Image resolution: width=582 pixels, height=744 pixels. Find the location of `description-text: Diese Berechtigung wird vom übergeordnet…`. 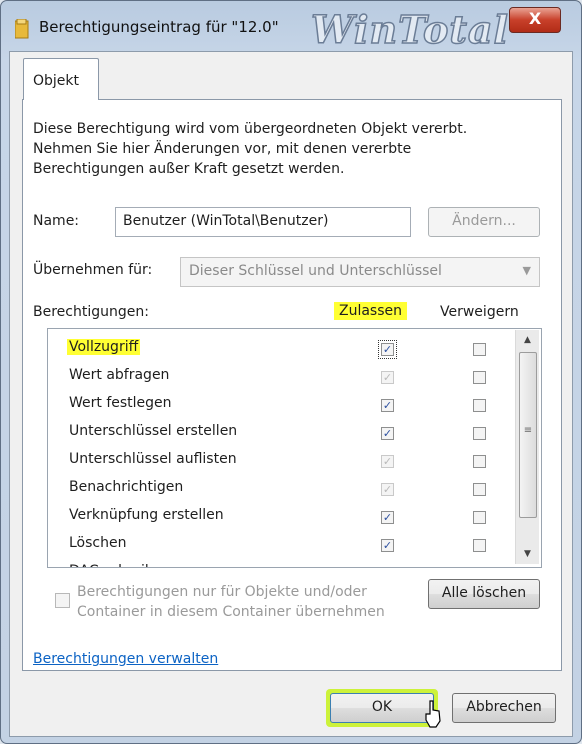

description-text: Diese Berechtigung wird vom übergeordnet… is located at coordinates (250, 149).